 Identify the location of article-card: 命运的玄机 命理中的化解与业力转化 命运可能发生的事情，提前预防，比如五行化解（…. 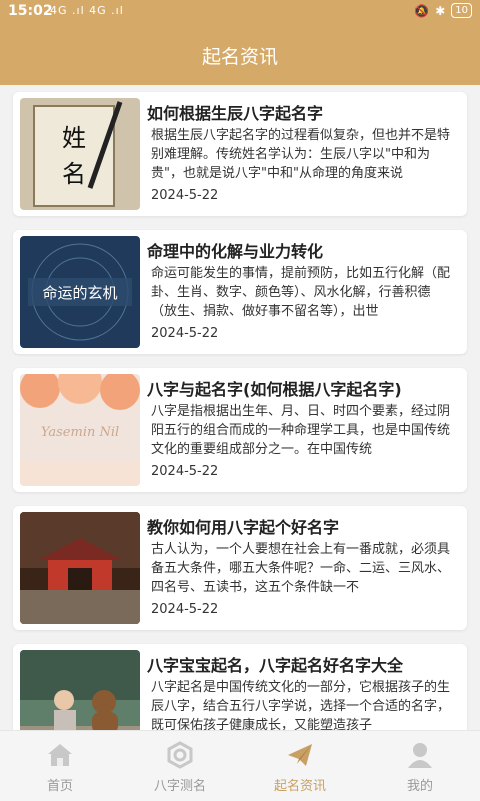
(240, 292).